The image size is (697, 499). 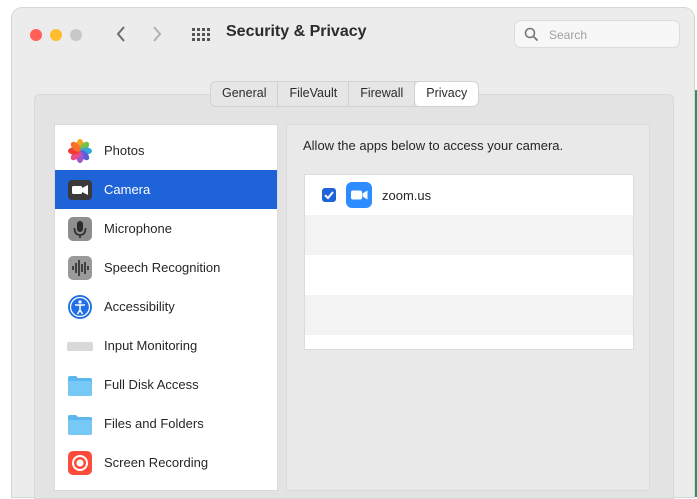 What do you see at coordinates (151, 384) in the screenshot?
I see `sidebar-item-label: Full Disk Access` at bounding box center [151, 384].